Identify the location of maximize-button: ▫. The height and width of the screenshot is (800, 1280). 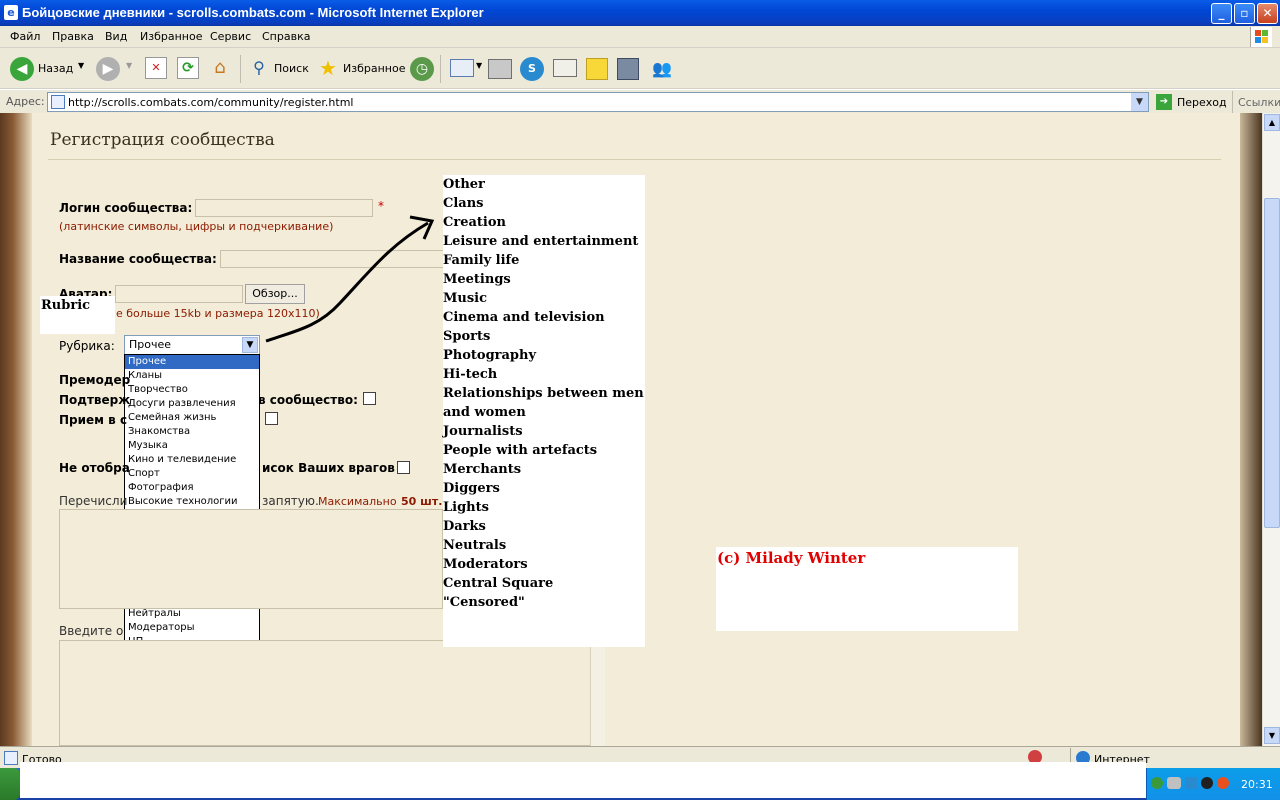
(1244, 13).